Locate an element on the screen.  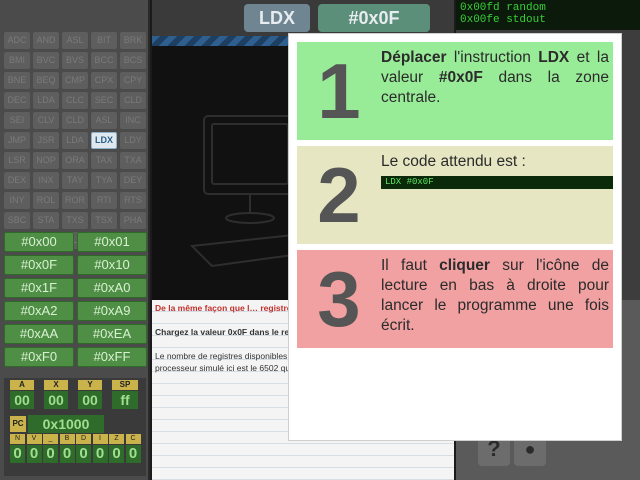
value-0x00: #0x00 is located at coordinates (39, 242).